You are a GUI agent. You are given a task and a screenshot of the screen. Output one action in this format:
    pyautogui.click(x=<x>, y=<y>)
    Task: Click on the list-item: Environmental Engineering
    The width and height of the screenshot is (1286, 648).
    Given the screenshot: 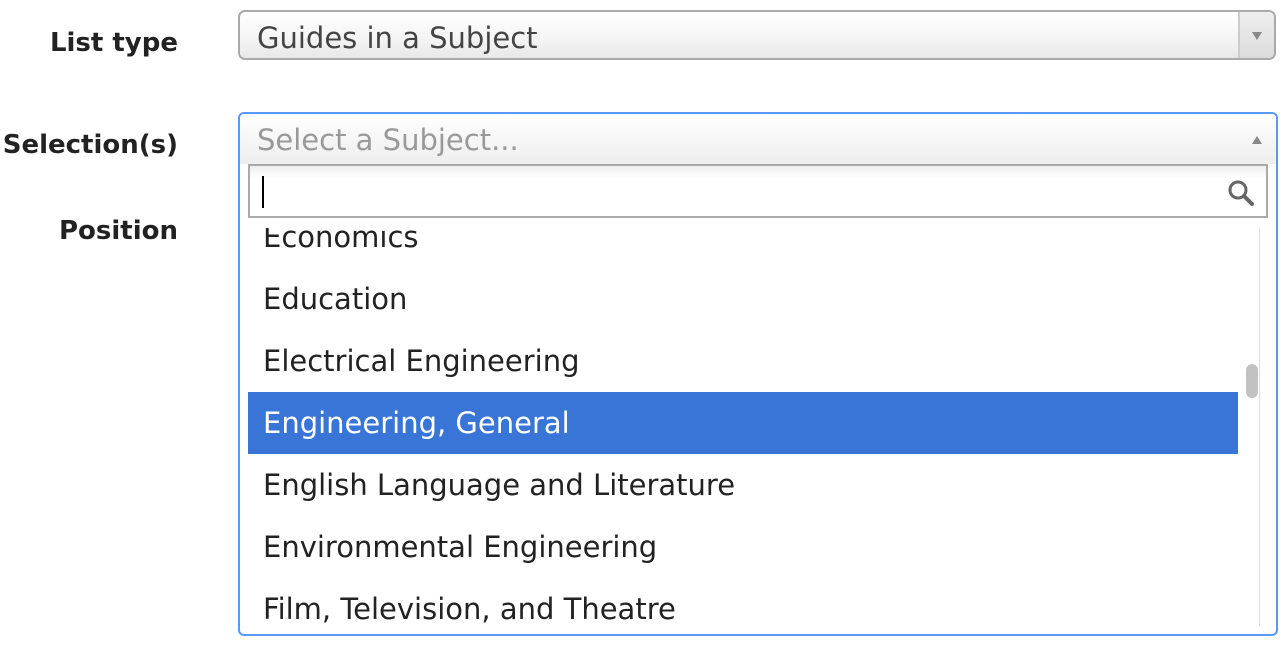 What is the action you would take?
    pyautogui.click(x=743, y=547)
    